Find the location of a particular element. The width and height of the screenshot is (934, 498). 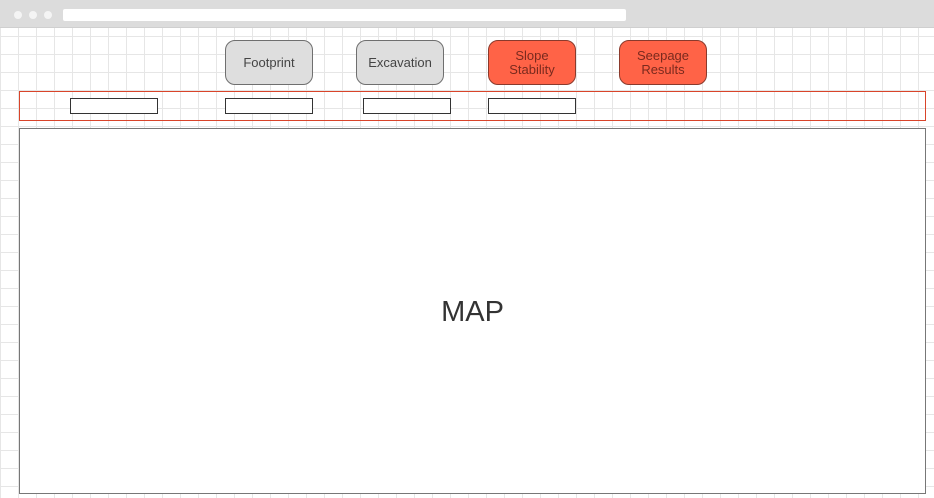

window-close-icon is located at coordinates (18, 15).